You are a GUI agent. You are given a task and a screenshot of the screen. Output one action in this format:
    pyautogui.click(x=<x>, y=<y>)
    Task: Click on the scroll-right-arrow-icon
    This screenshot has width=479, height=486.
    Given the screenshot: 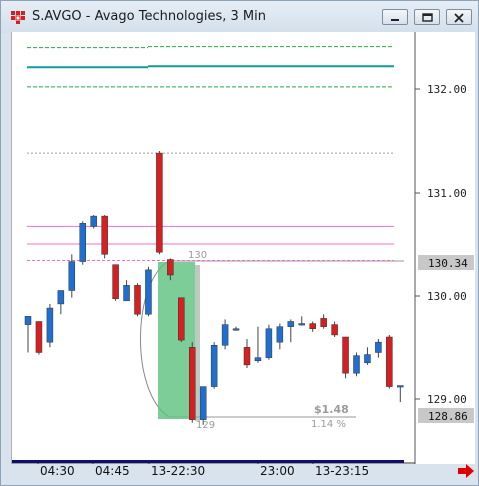 What is the action you would take?
    pyautogui.click(x=466, y=471)
    